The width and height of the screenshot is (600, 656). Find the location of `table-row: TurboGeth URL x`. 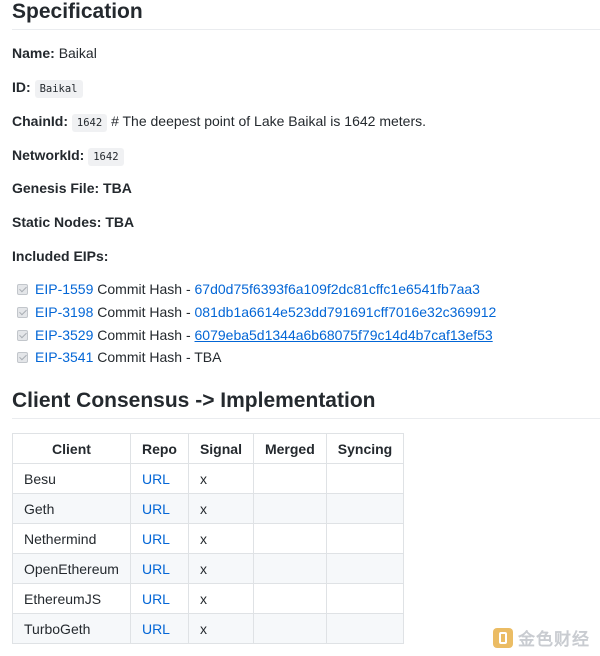

table-row: TurboGeth URL x is located at coordinates (208, 628).